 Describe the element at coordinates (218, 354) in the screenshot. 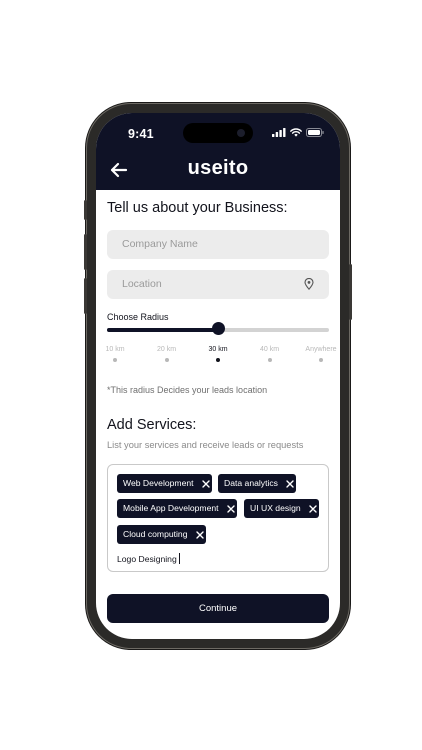

I see `radius-stop: 30 km` at that location.